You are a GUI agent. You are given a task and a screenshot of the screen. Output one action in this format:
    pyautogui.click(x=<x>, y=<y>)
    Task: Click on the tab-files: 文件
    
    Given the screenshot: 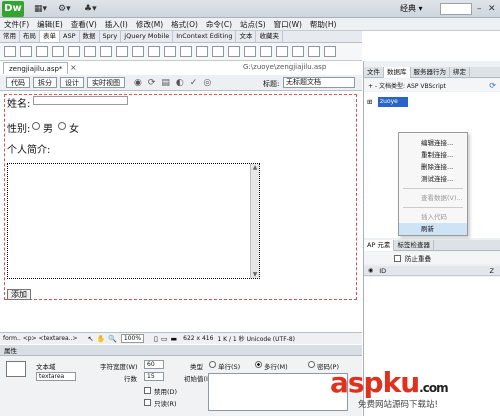 What is the action you would take?
    pyautogui.click(x=374, y=72)
    